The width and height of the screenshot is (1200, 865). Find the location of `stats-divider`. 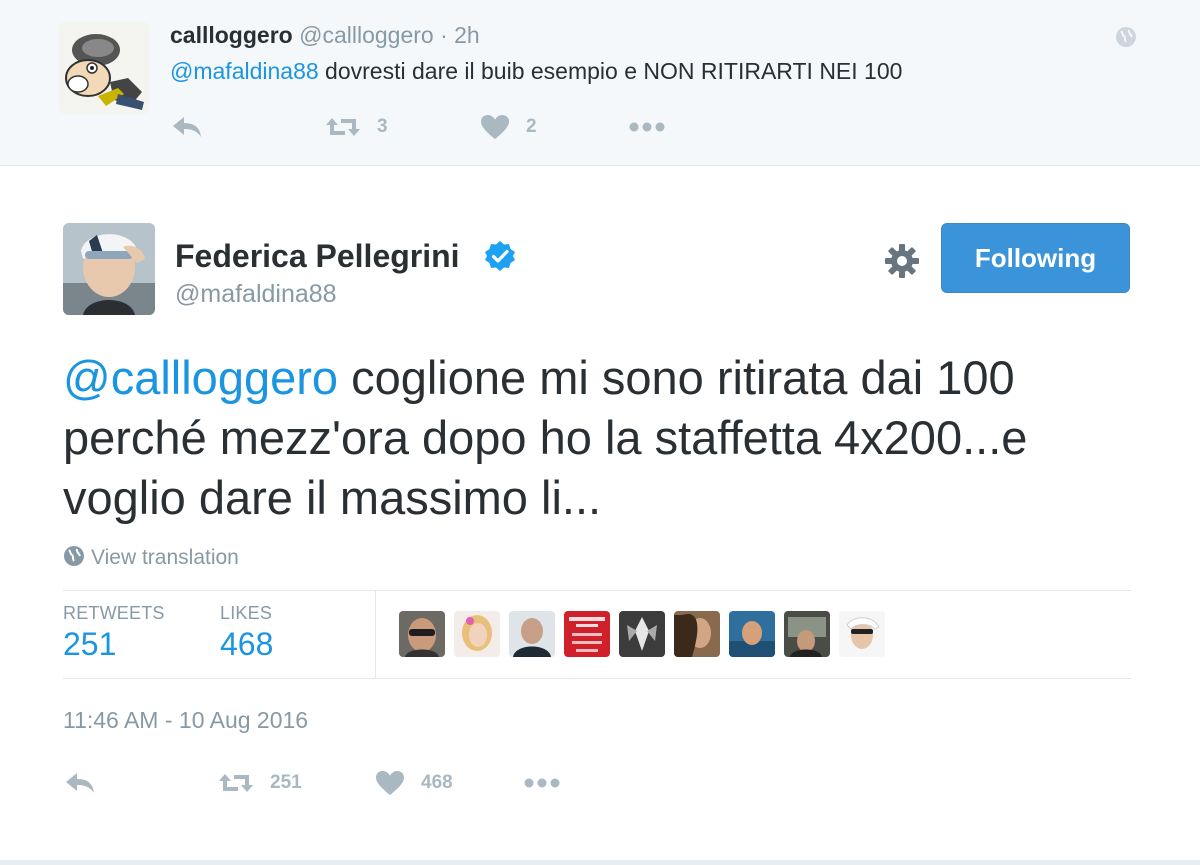

stats-divider is located at coordinates (375, 635).